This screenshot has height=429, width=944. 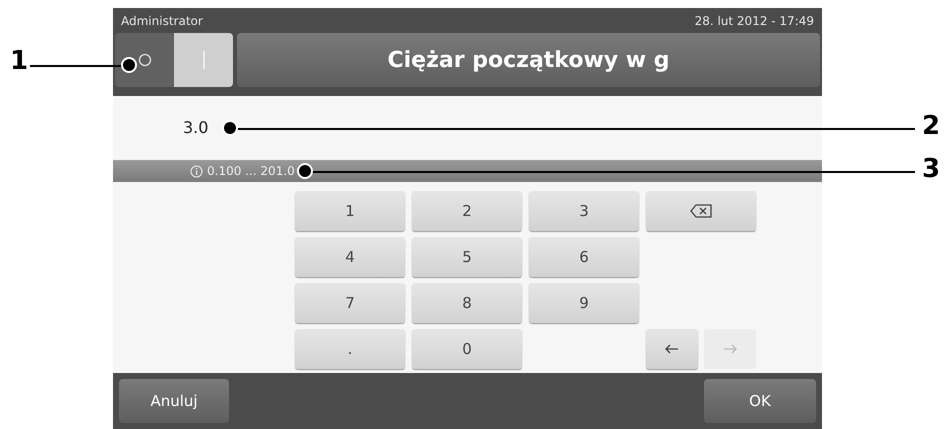 I want to click on ok-button: OK, so click(x=760, y=401).